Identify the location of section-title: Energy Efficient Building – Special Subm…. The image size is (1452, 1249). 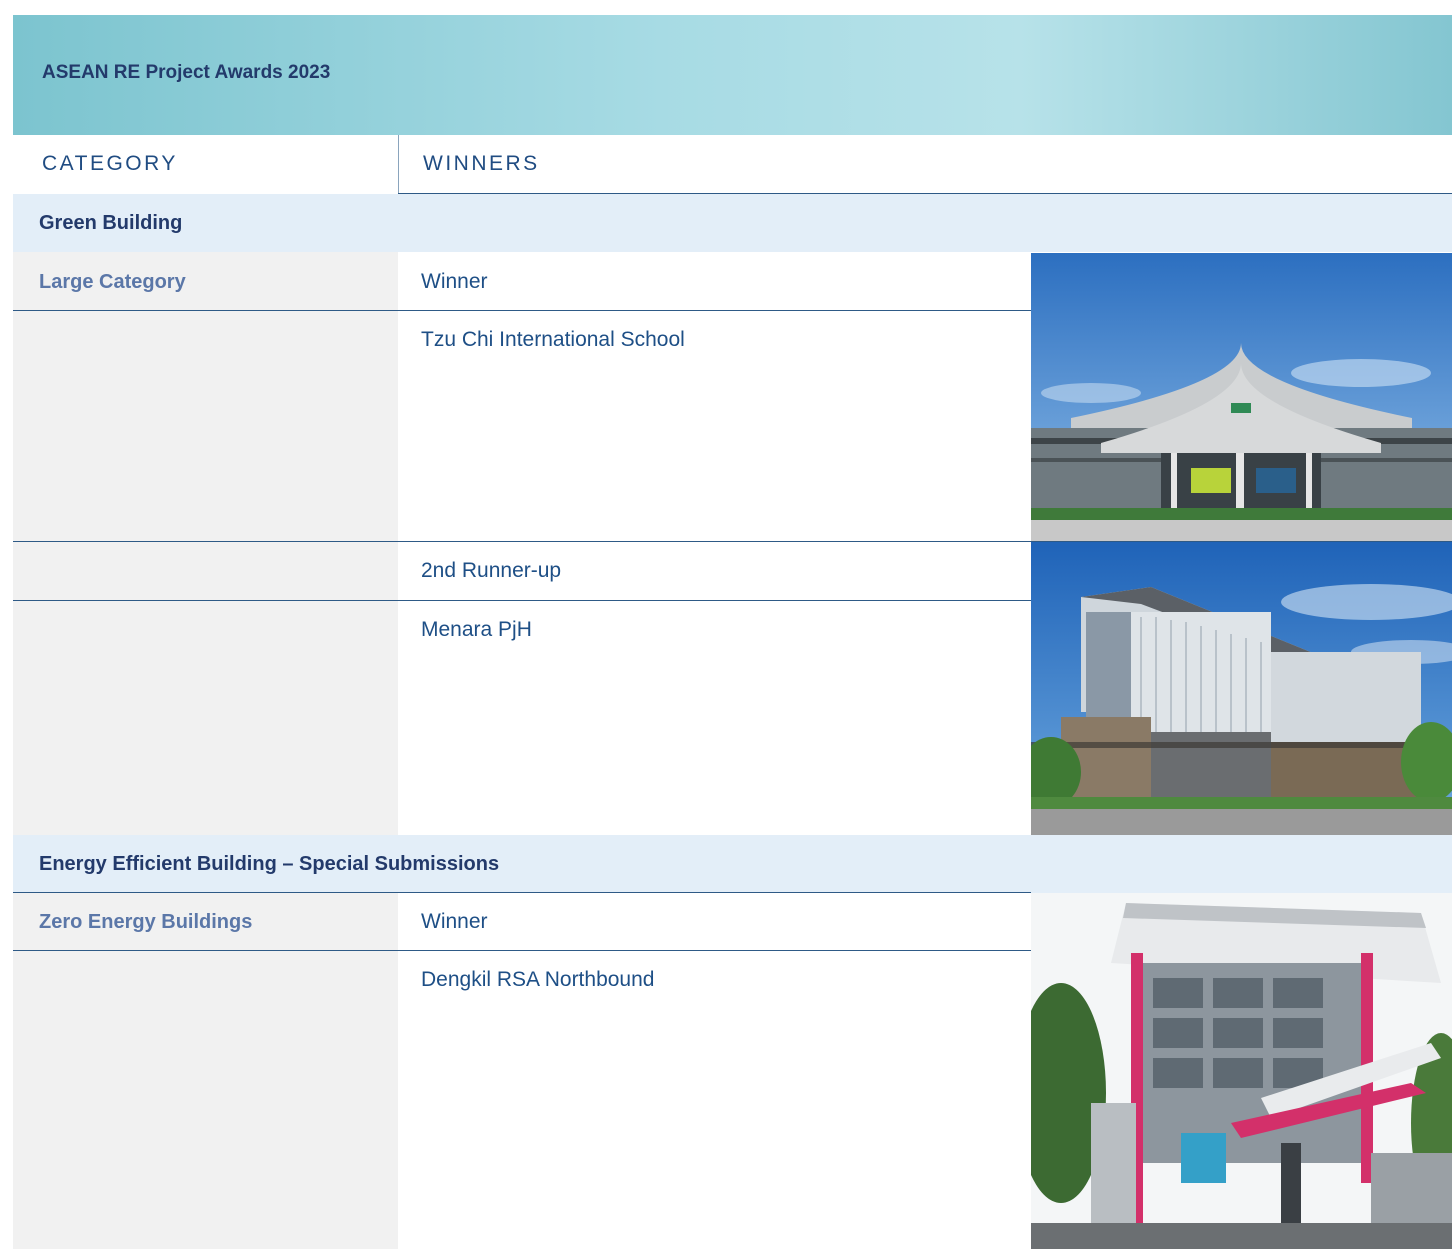
(269, 863).